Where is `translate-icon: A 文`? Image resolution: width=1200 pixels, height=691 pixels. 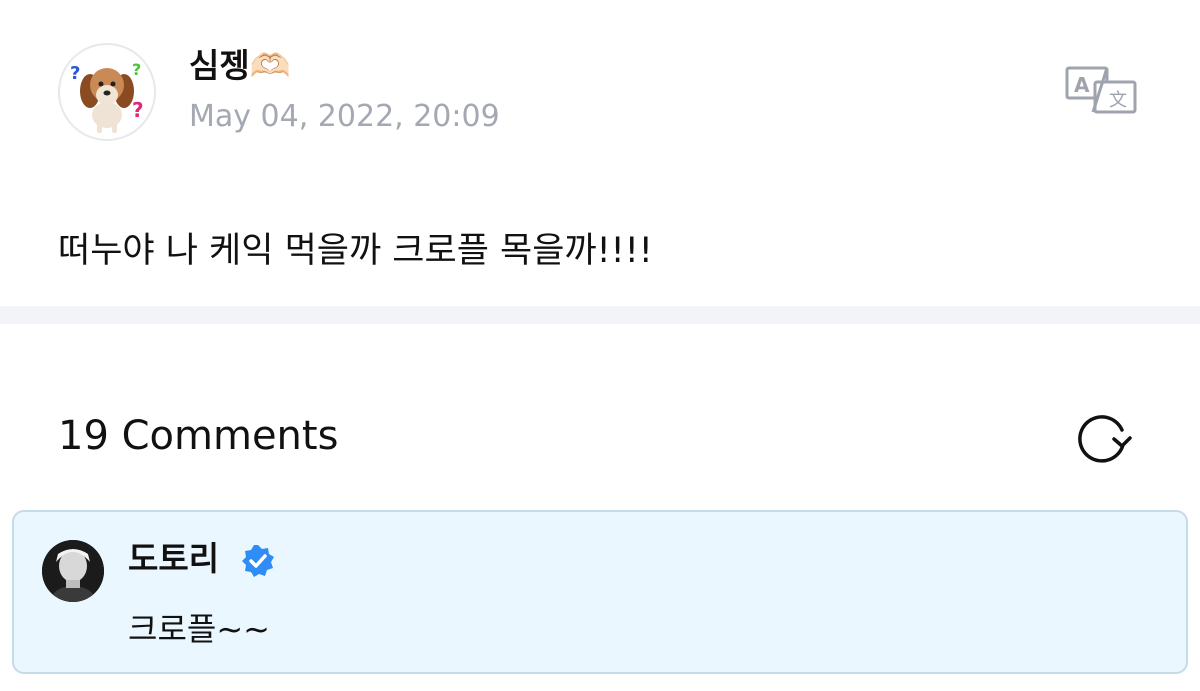 translate-icon: A 文 is located at coordinates (1101, 90).